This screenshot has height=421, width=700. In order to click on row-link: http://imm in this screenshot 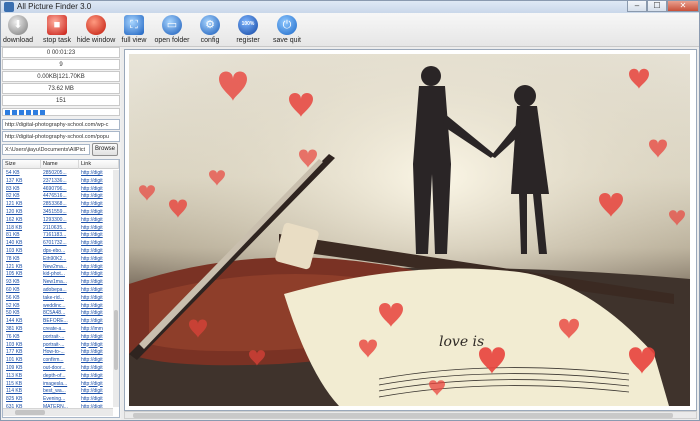, I will do `click(92, 328)`.